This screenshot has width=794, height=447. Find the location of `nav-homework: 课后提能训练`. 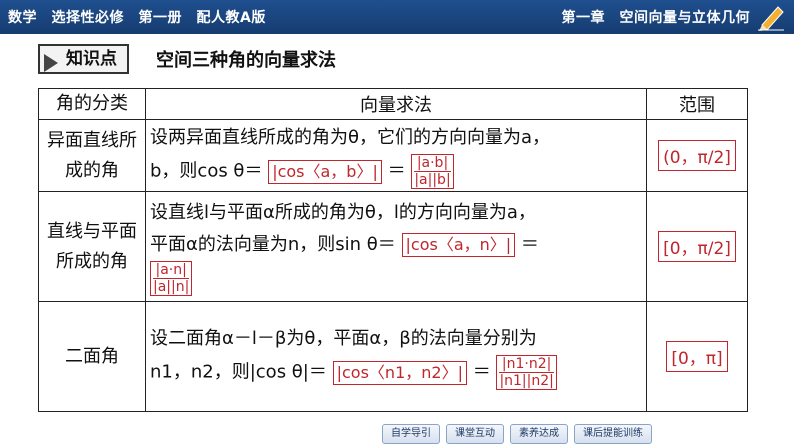

nav-homework: 课后提能训练 is located at coordinates (613, 434).